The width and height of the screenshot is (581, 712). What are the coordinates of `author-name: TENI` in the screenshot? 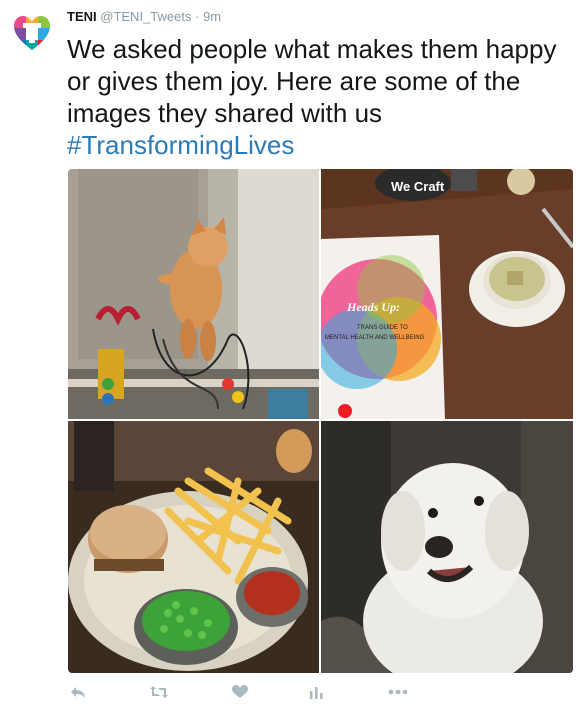 It's located at (82, 16).